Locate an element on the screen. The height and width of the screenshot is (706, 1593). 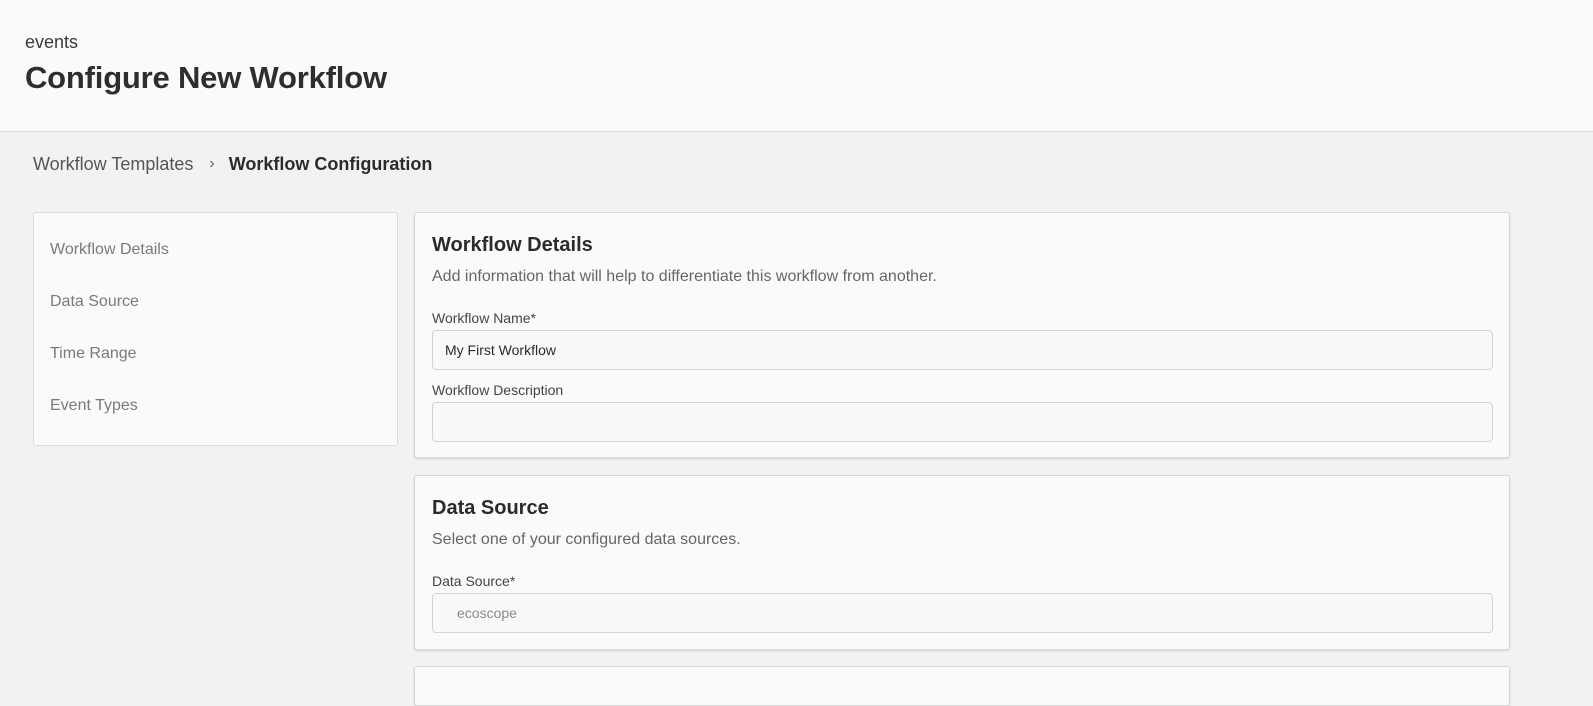
workflow-name-input is located at coordinates (962, 350).